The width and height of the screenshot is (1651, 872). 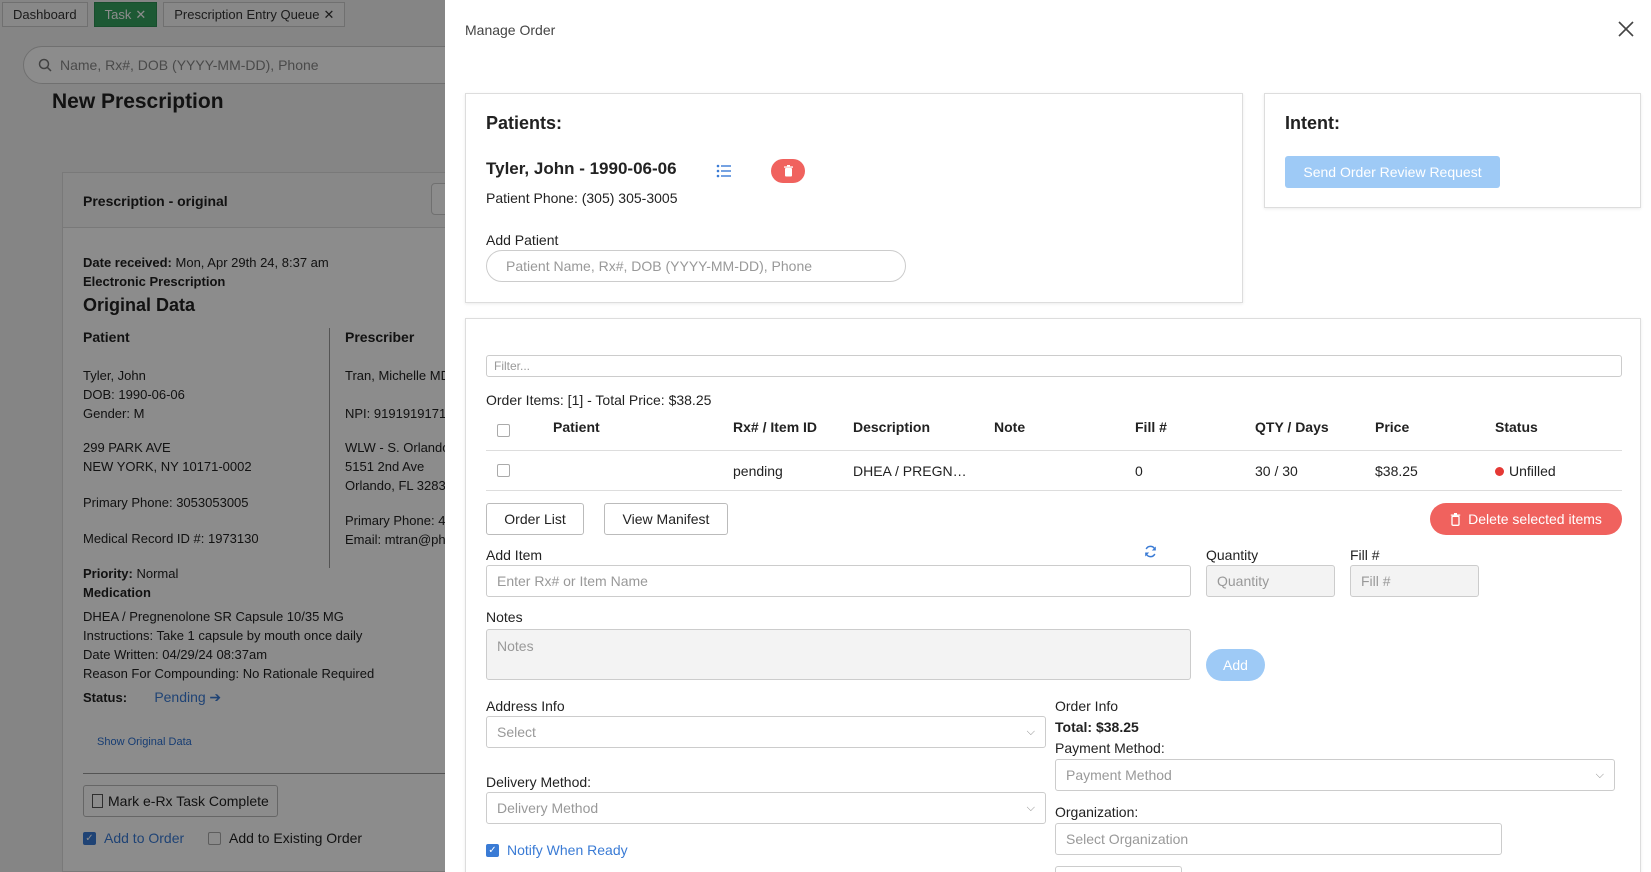 I want to click on intent-label: Intent:, so click(x=1312, y=123).